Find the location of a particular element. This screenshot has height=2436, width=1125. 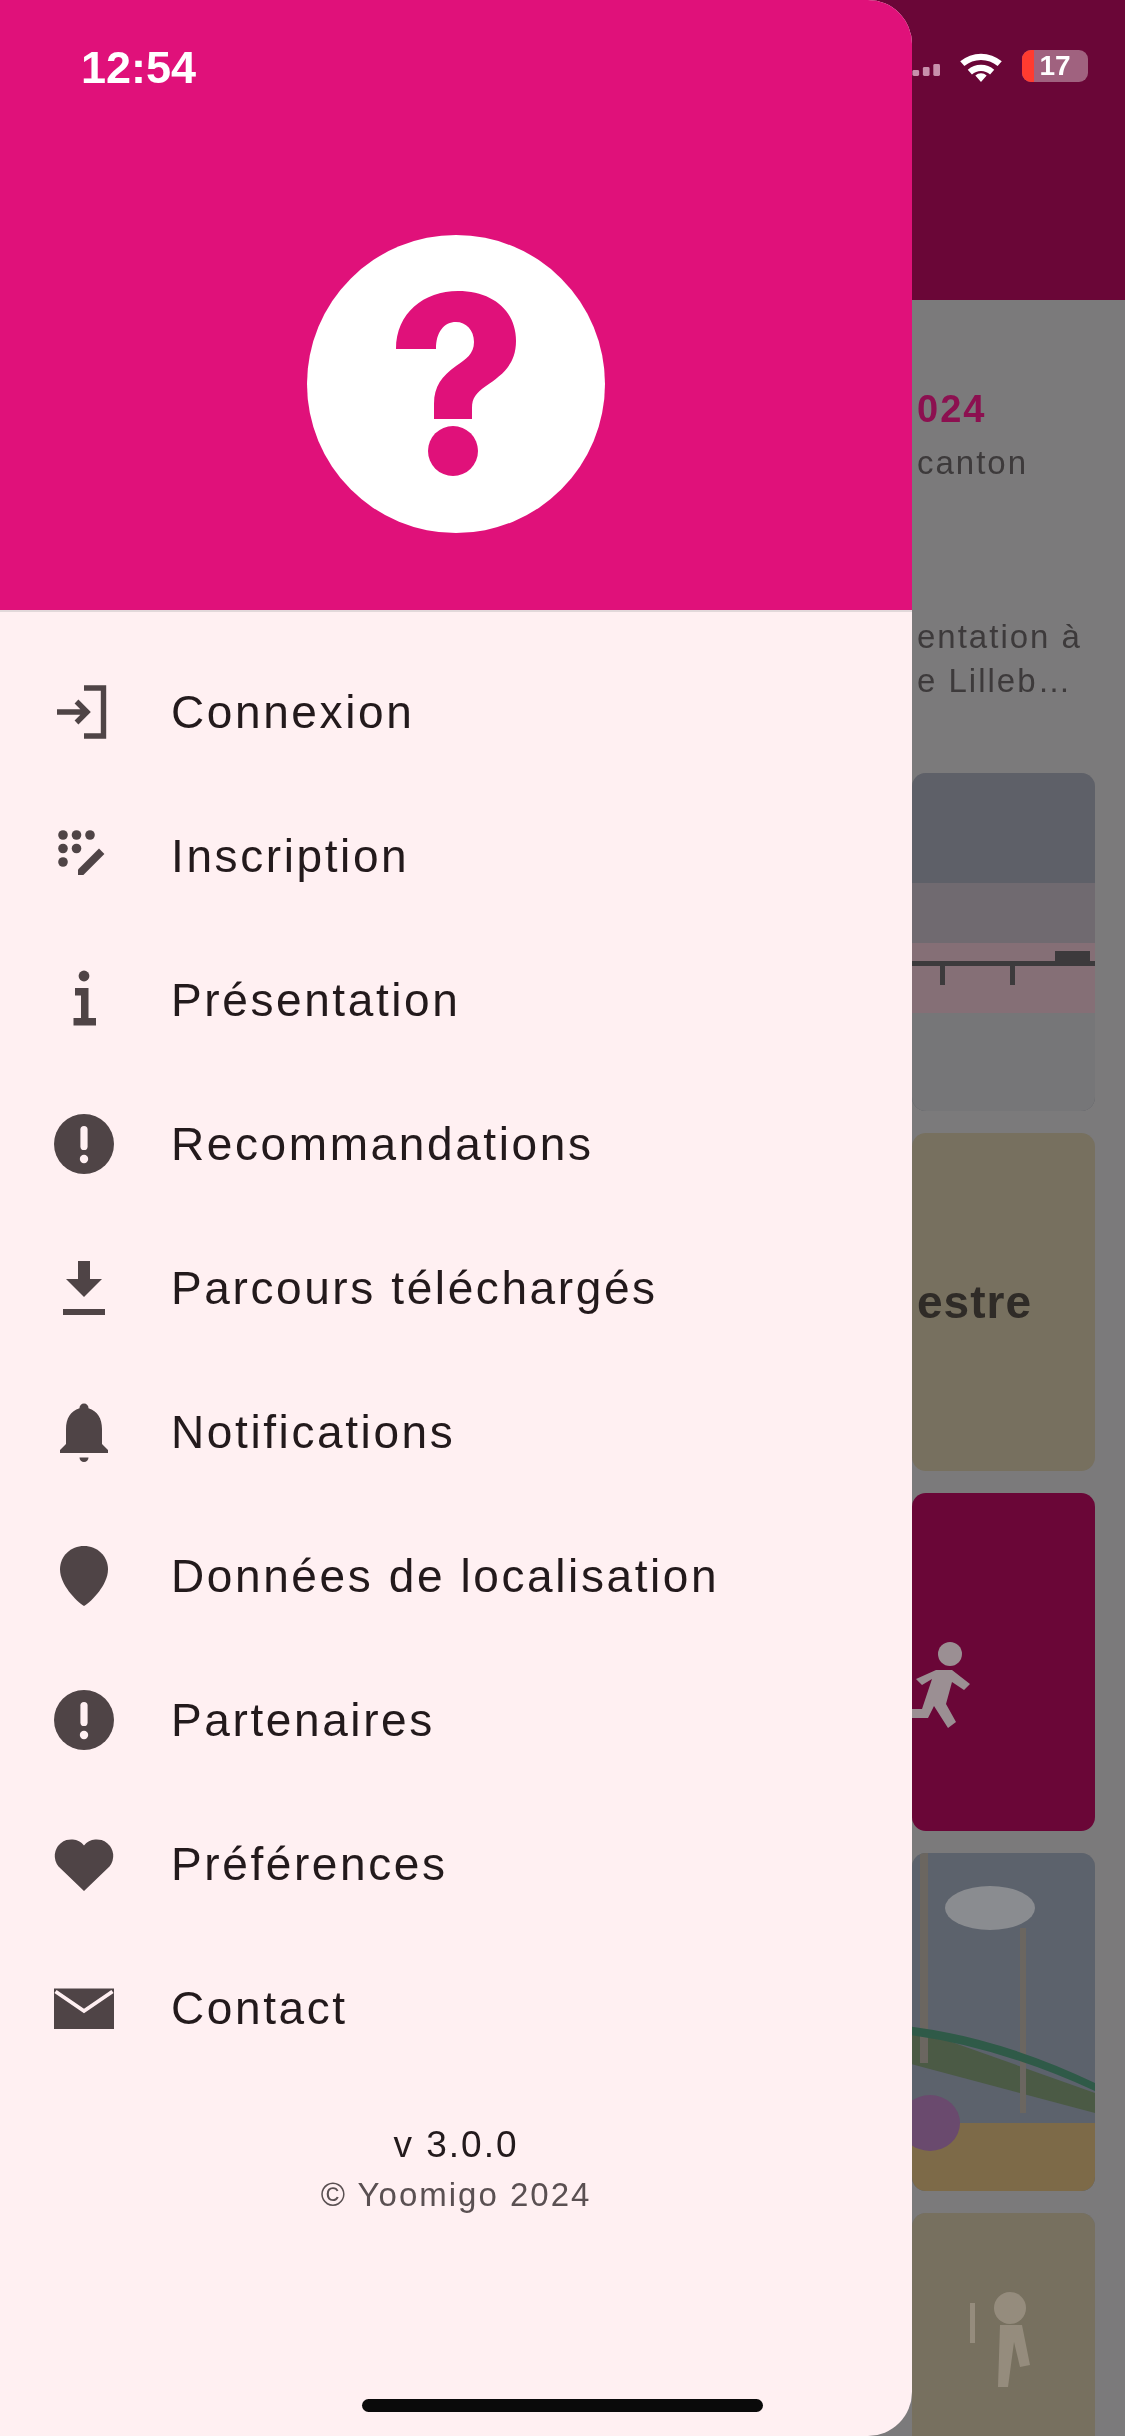

menu-item: Recommandations is located at coordinates (456, 1144).